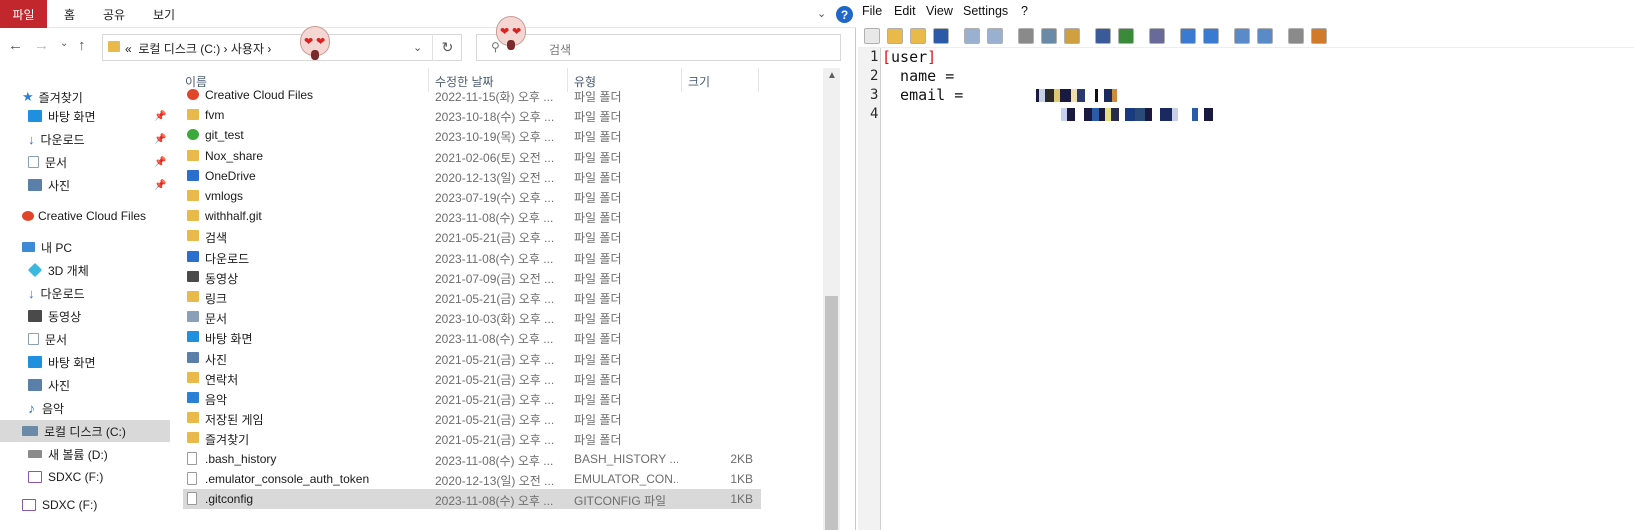 The image size is (1634, 530). Describe the element at coordinates (918, 36) in the screenshot. I see `open-folder-icon` at that location.